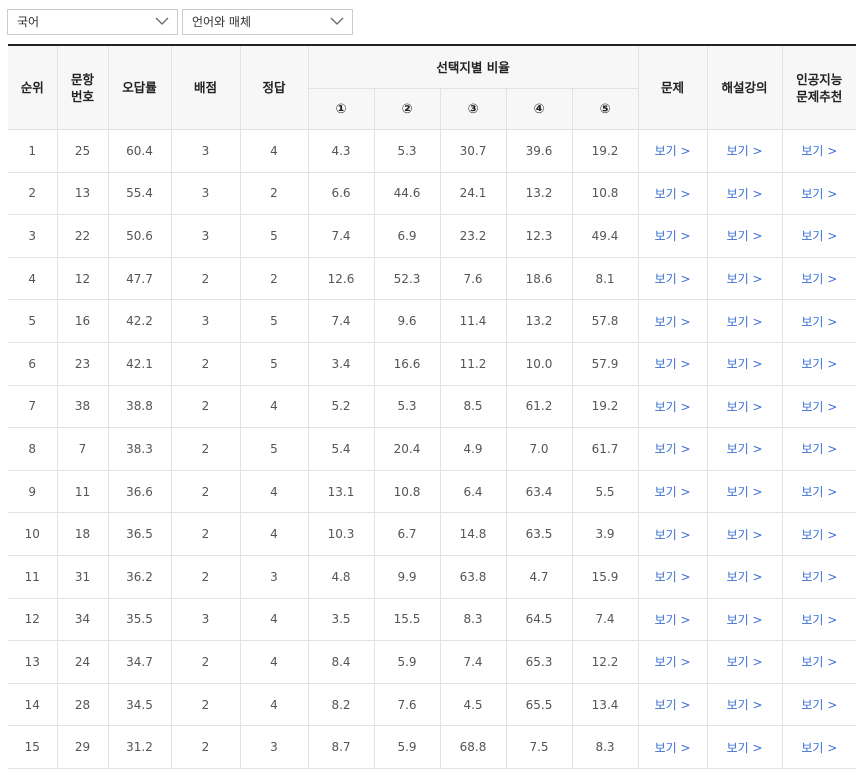  Describe the element at coordinates (341, 321) in the screenshot. I see `choice-1-ratio-cell: 7.4` at that location.